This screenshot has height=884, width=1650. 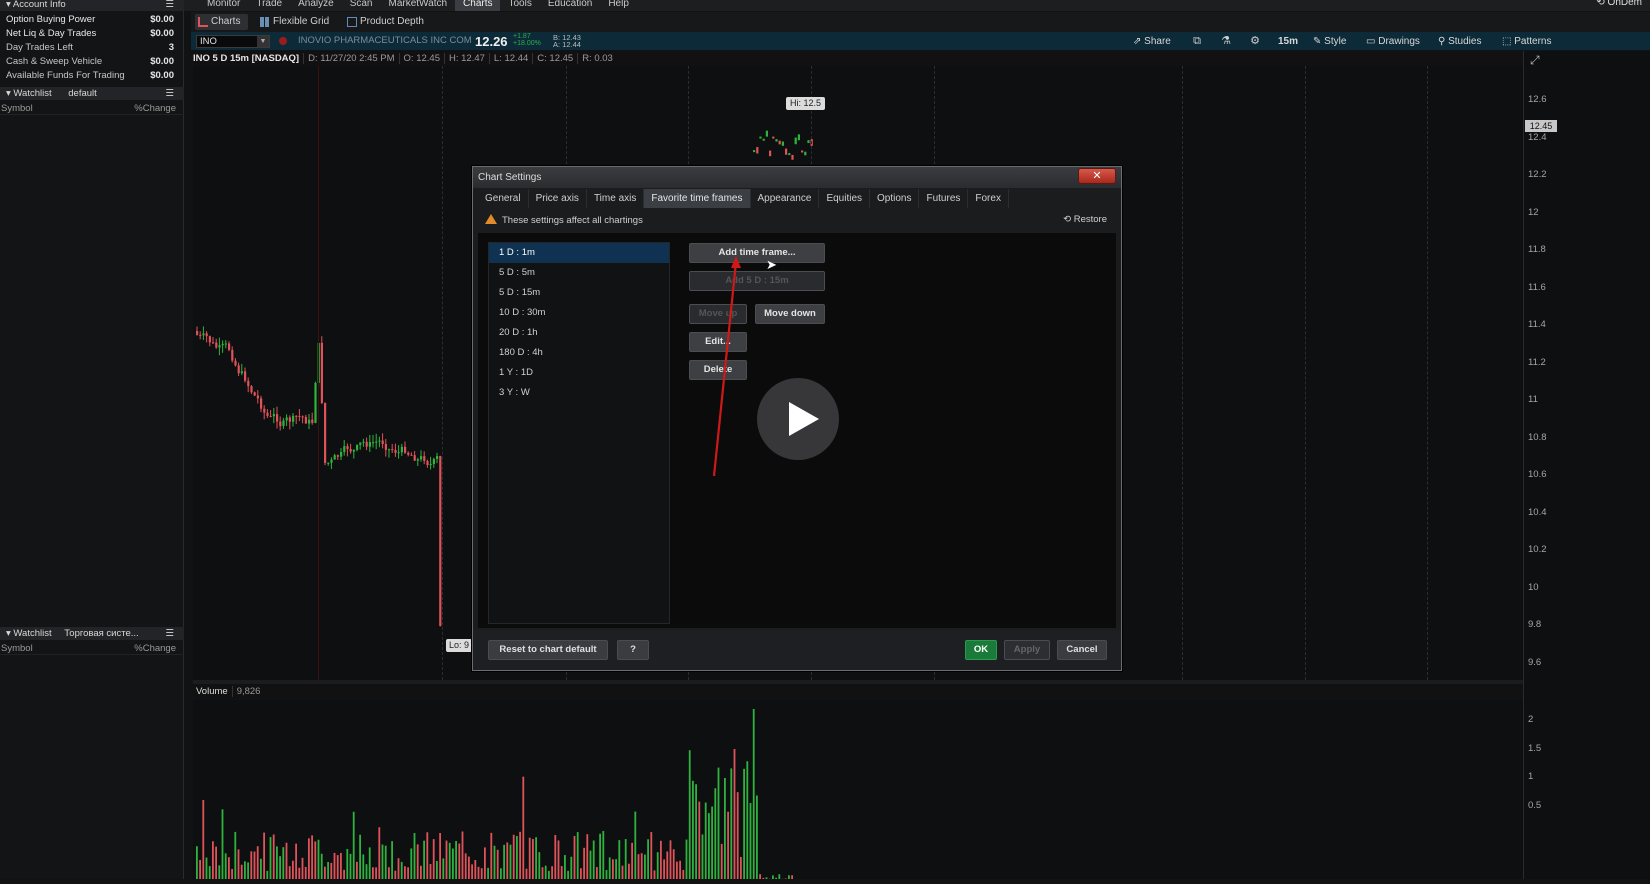 What do you see at coordinates (477, 5) in the screenshot?
I see `menu-charts: Charts` at bounding box center [477, 5].